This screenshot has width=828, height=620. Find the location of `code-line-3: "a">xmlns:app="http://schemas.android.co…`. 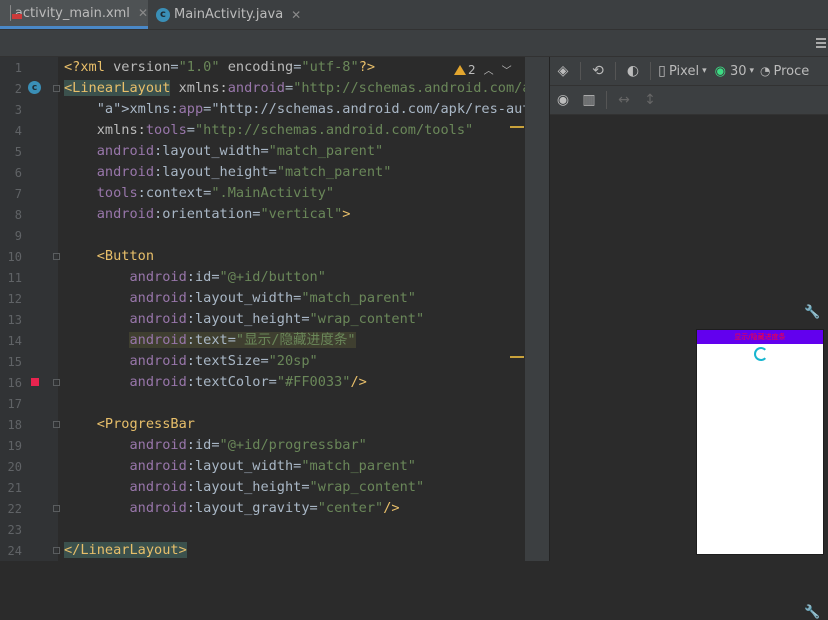

code-line-3: "a">xmlns:app="http://schemas.android.co… is located at coordinates (310, 109).